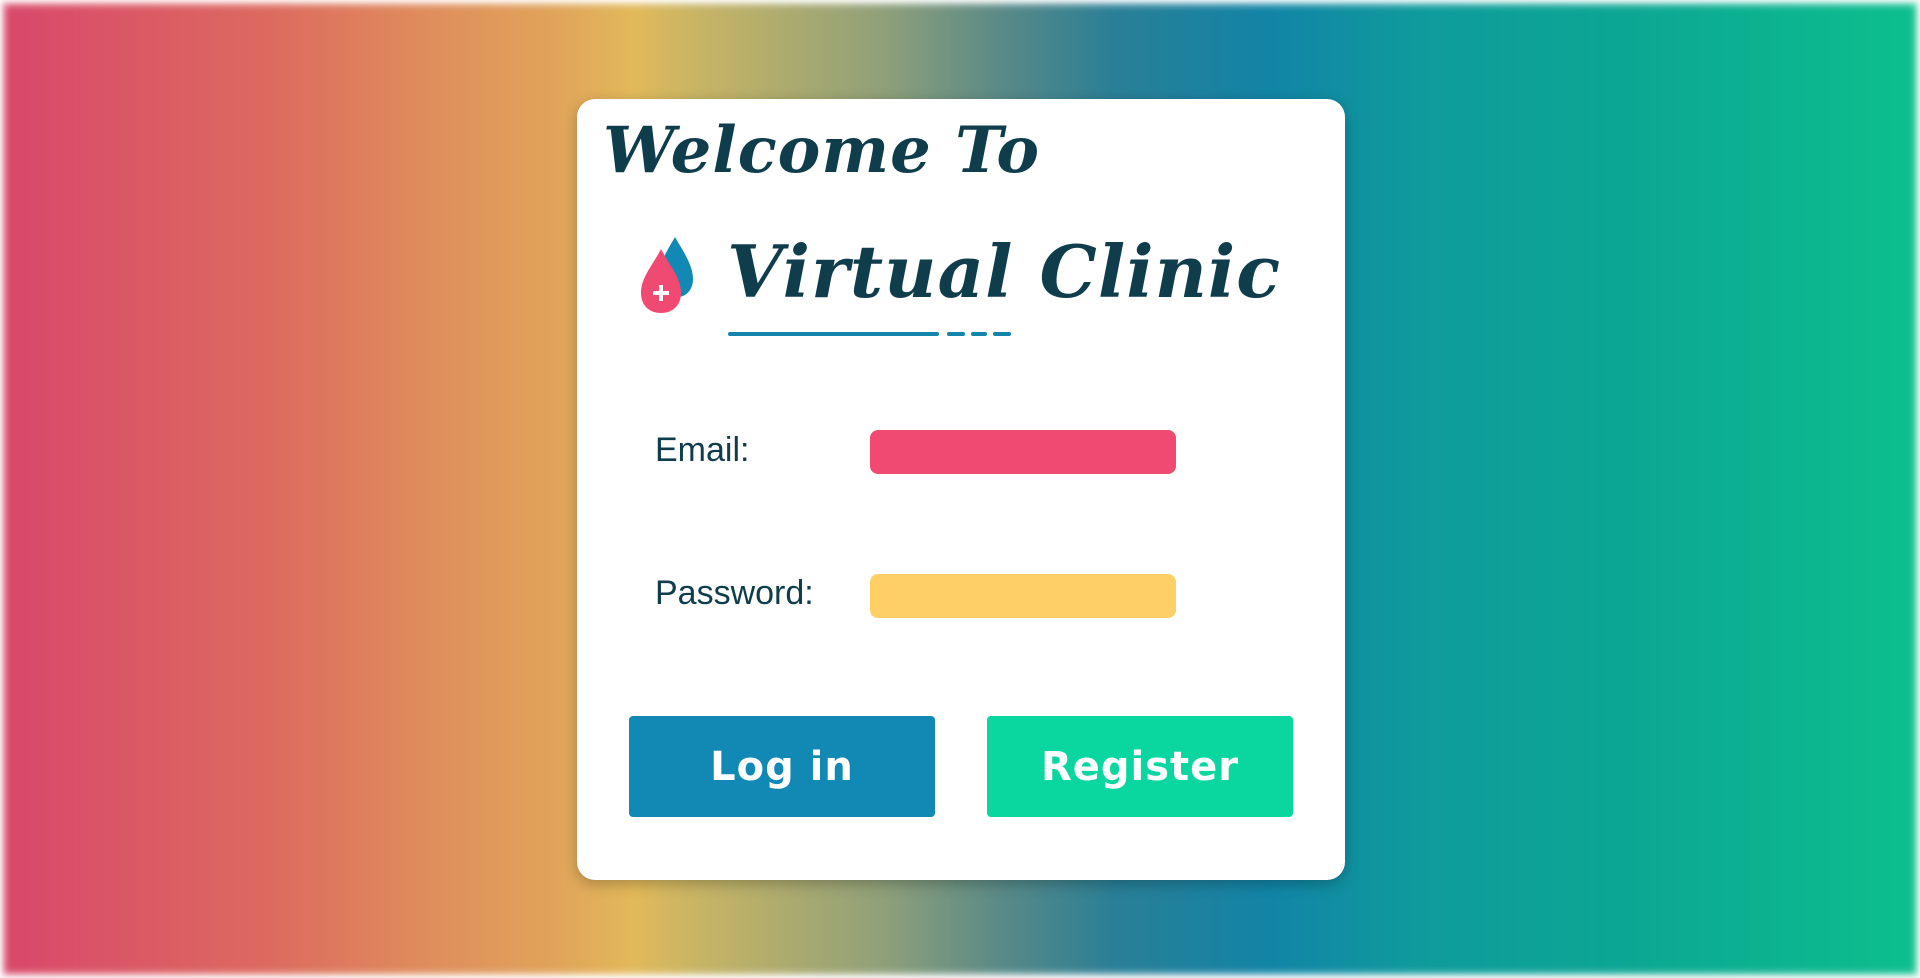 This screenshot has width=1920, height=978. I want to click on welcome-heading: Welcome To, so click(822, 150).